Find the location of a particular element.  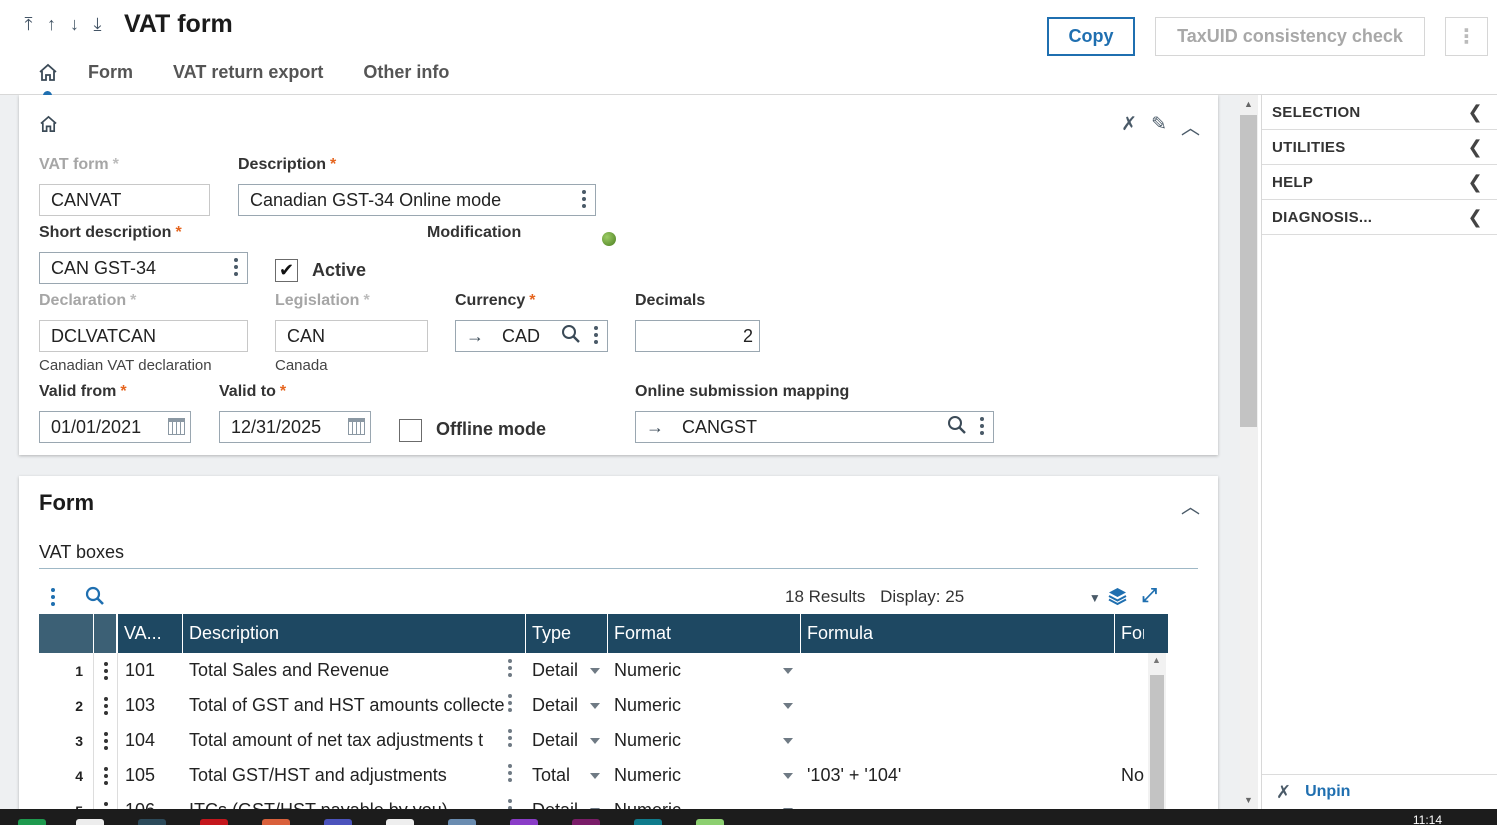

cell-for: No is located at coordinates (1129, 775).